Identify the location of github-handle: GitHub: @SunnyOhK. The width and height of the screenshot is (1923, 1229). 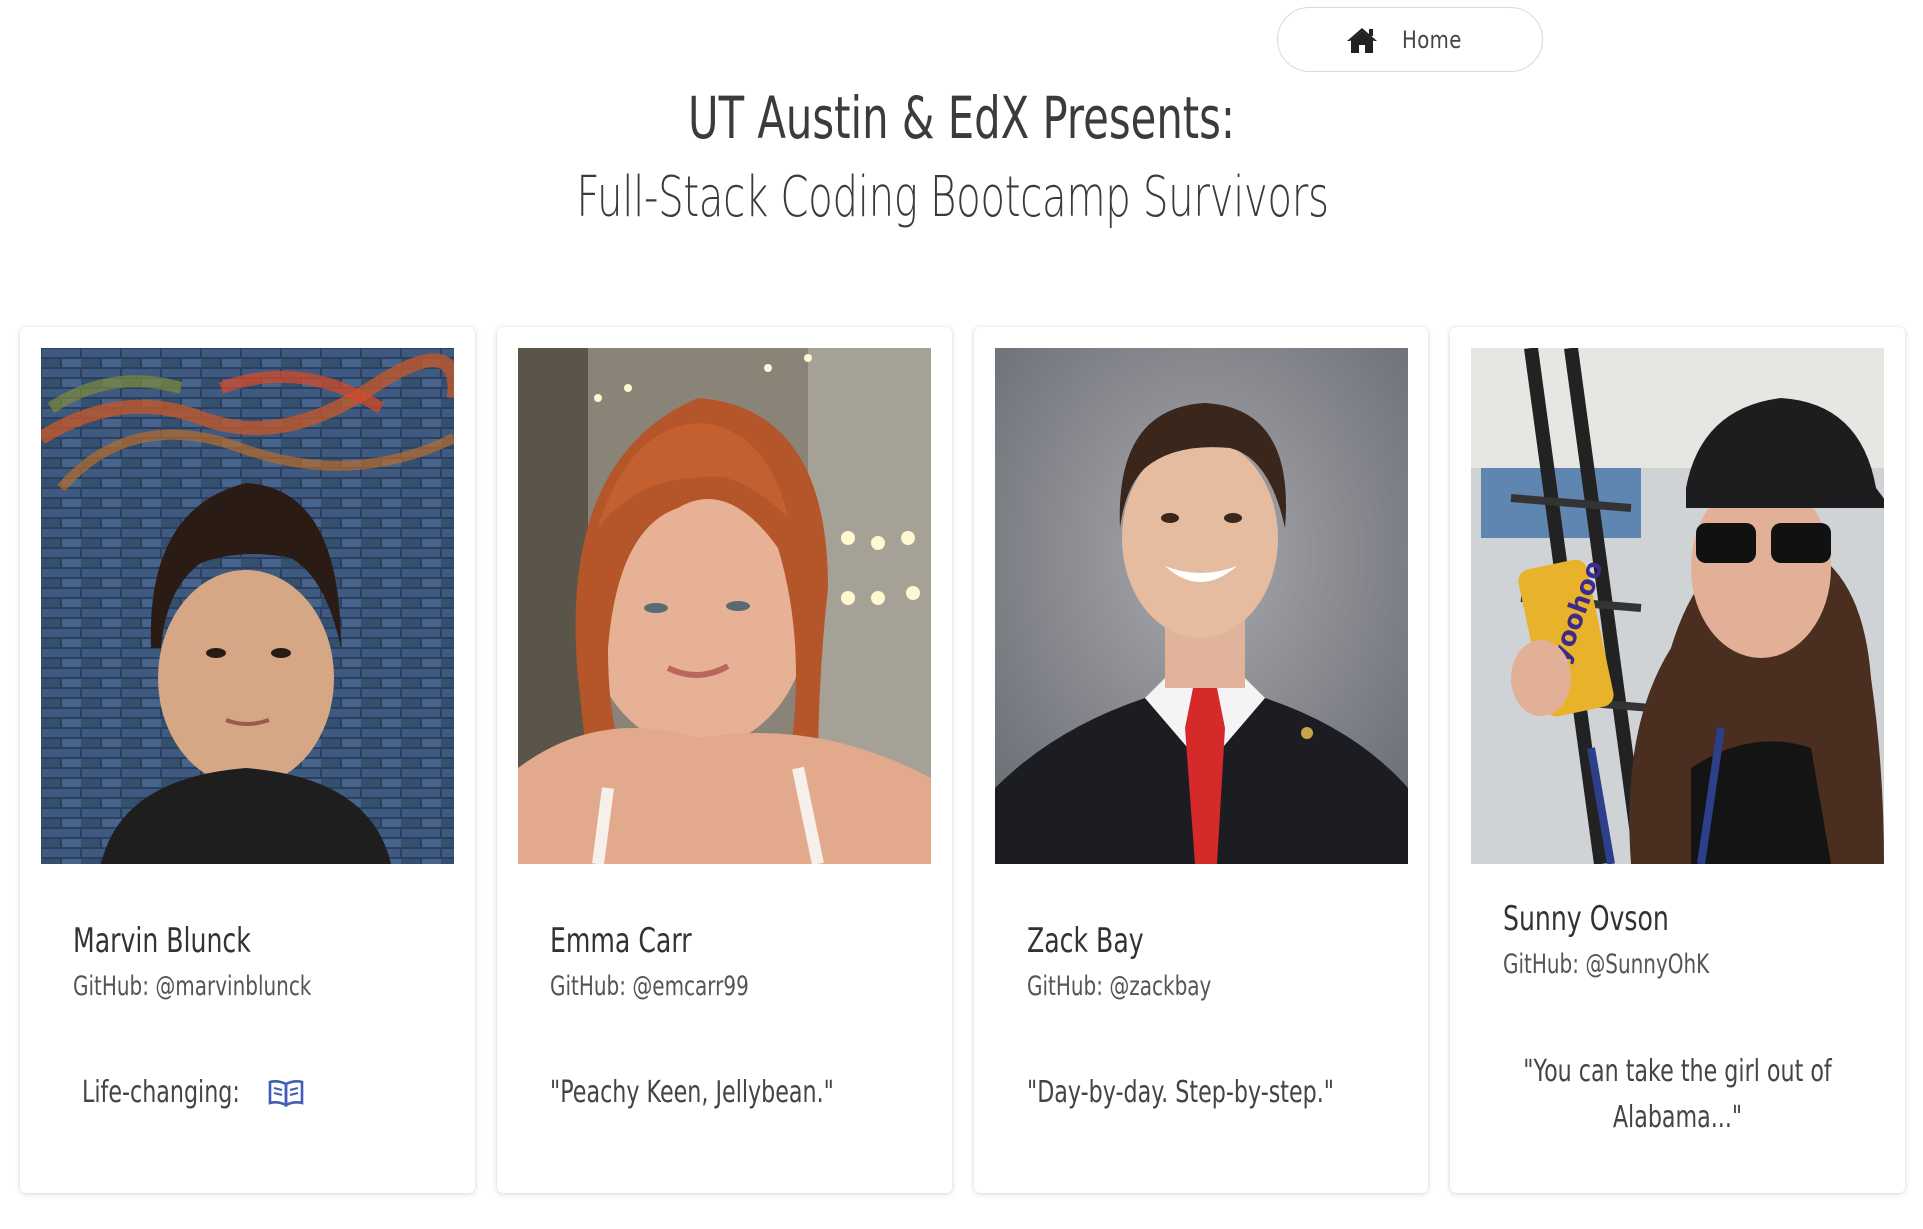
(1606, 964).